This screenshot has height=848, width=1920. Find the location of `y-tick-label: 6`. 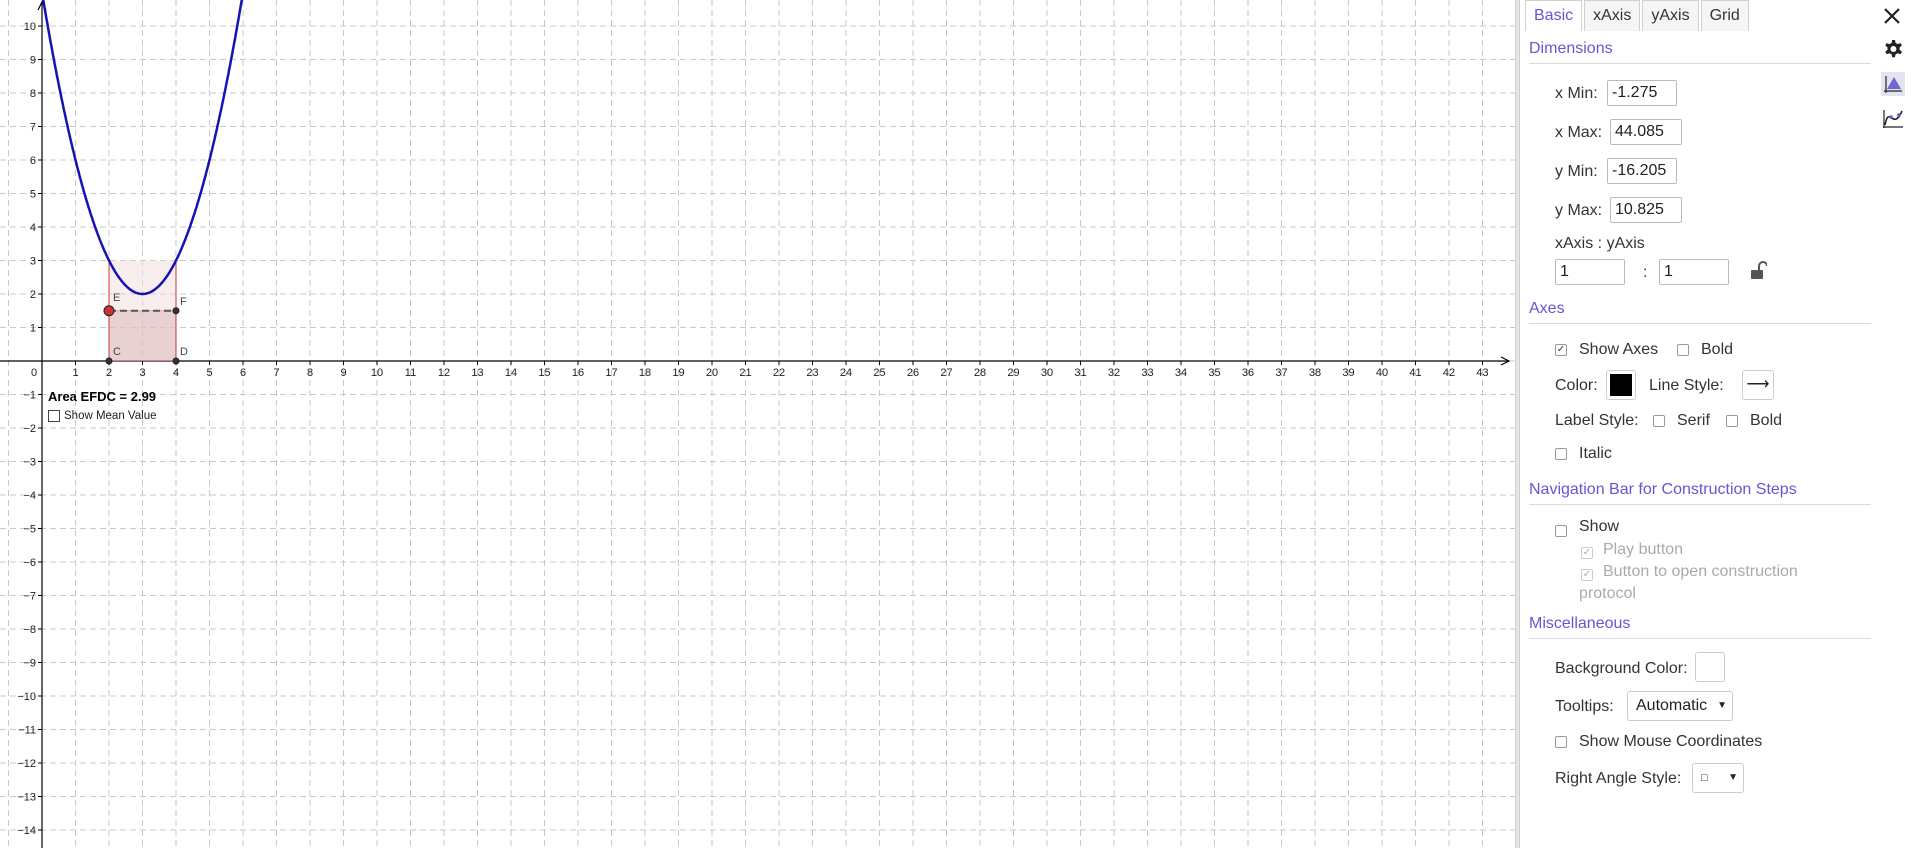

y-tick-label: 6 is located at coordinates (33, 161).